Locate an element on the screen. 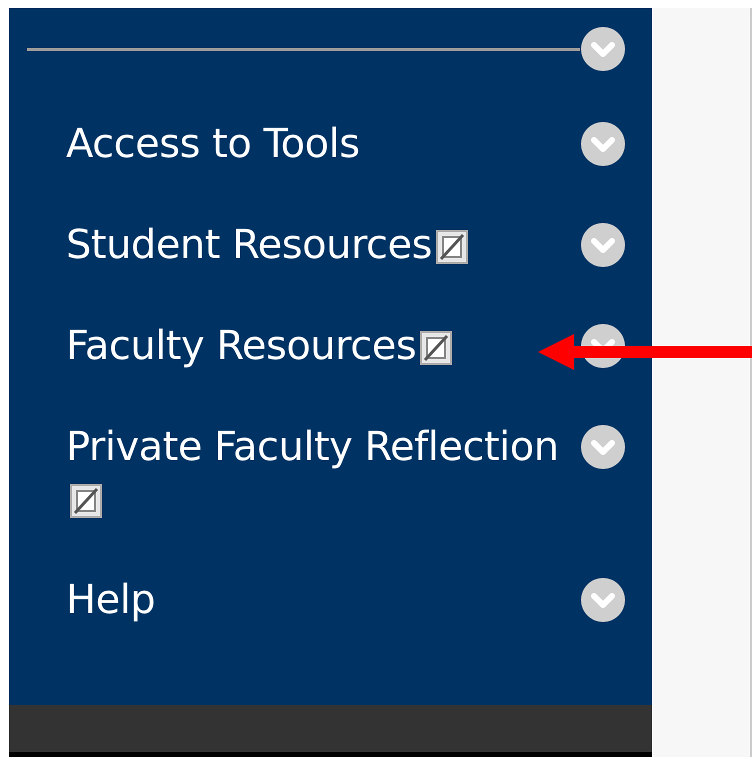 Image resolution: width=752 pixels, height=757 pixels. menu-item-link: Access to Tools is located at coordinates (213, 144).